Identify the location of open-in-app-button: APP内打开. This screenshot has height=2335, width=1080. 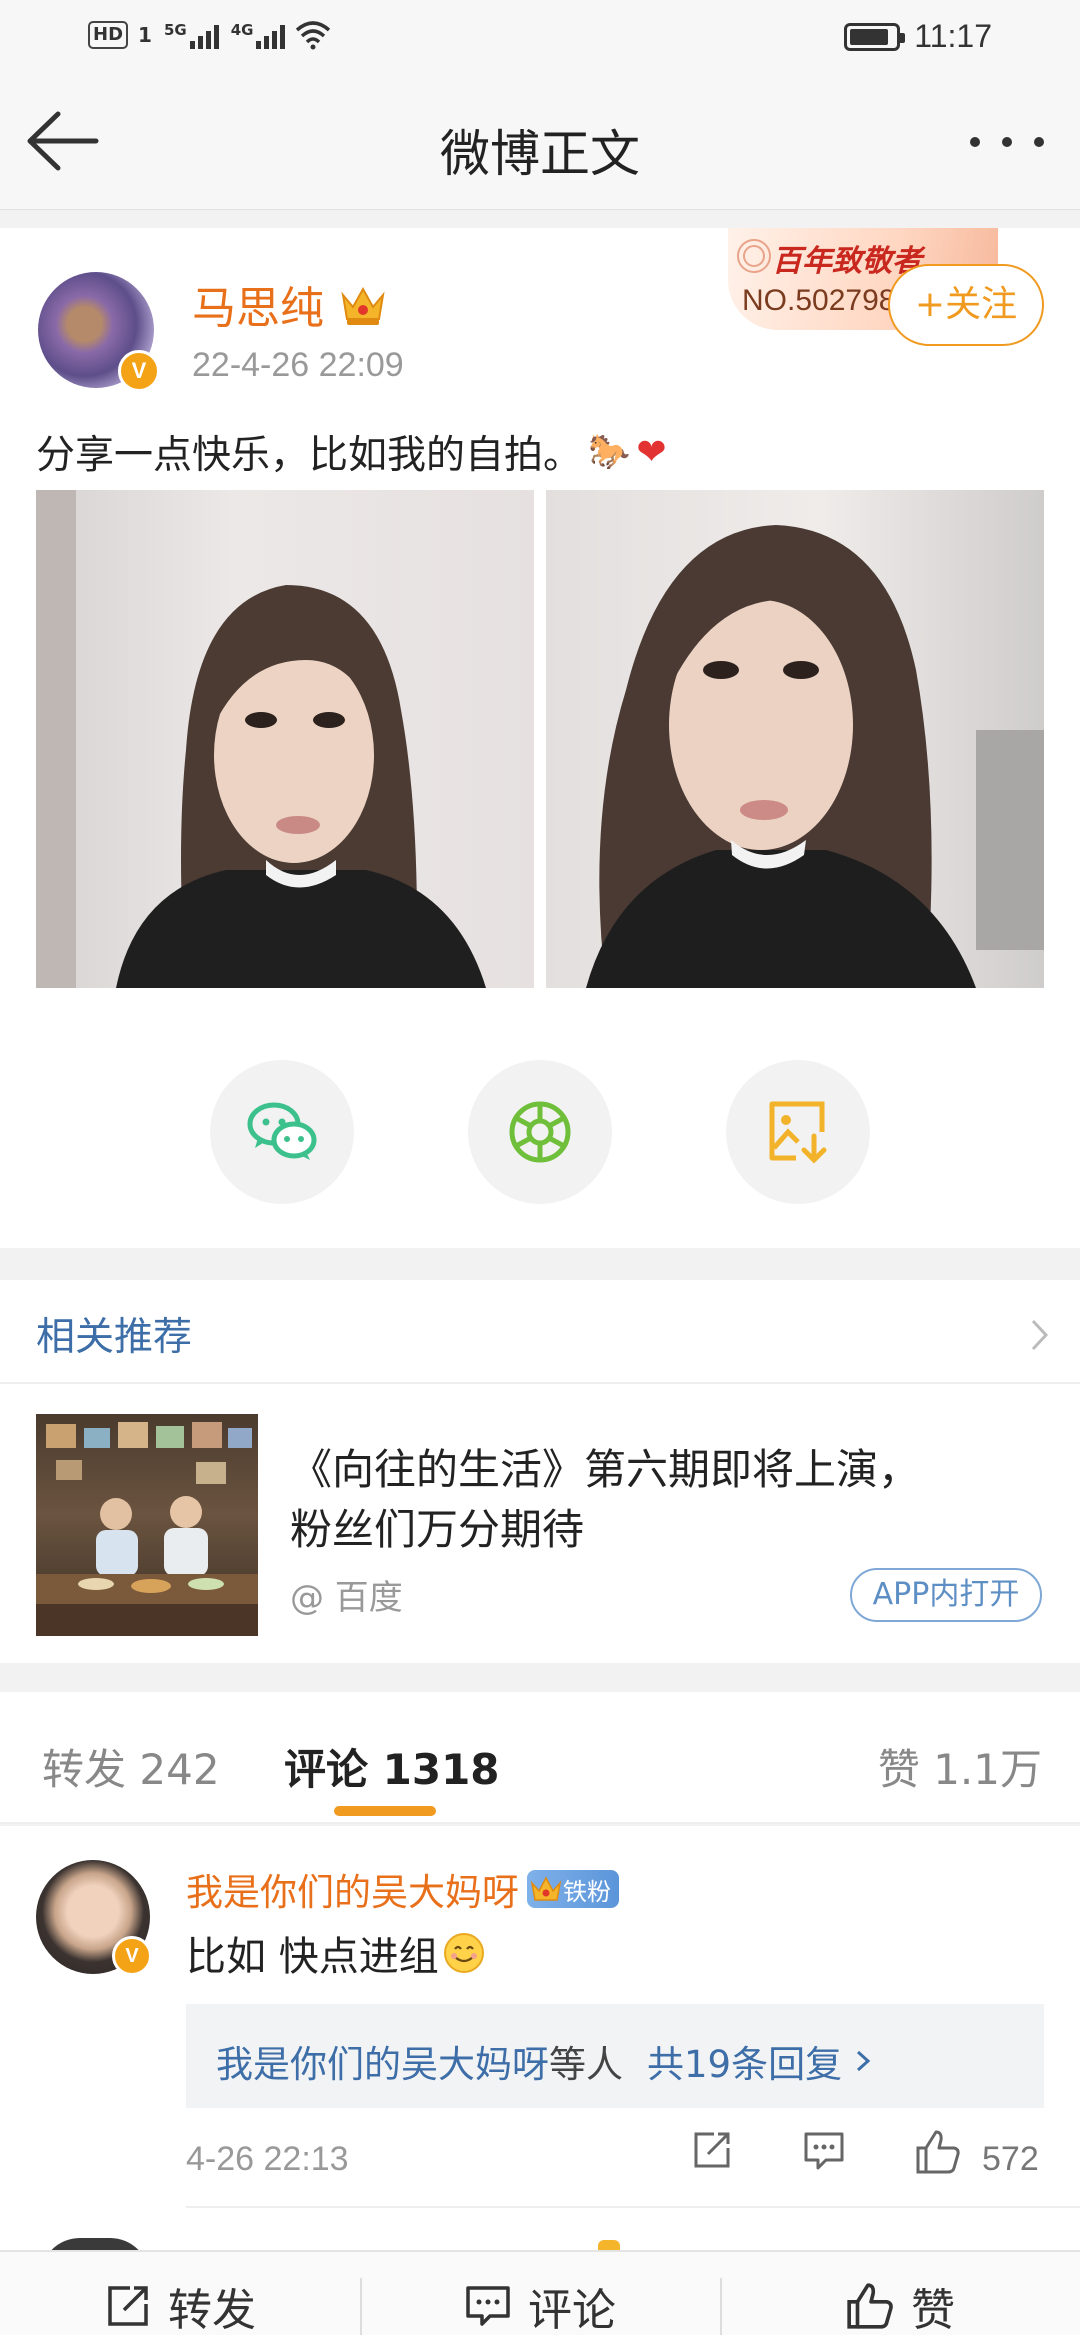
(946, 1595).